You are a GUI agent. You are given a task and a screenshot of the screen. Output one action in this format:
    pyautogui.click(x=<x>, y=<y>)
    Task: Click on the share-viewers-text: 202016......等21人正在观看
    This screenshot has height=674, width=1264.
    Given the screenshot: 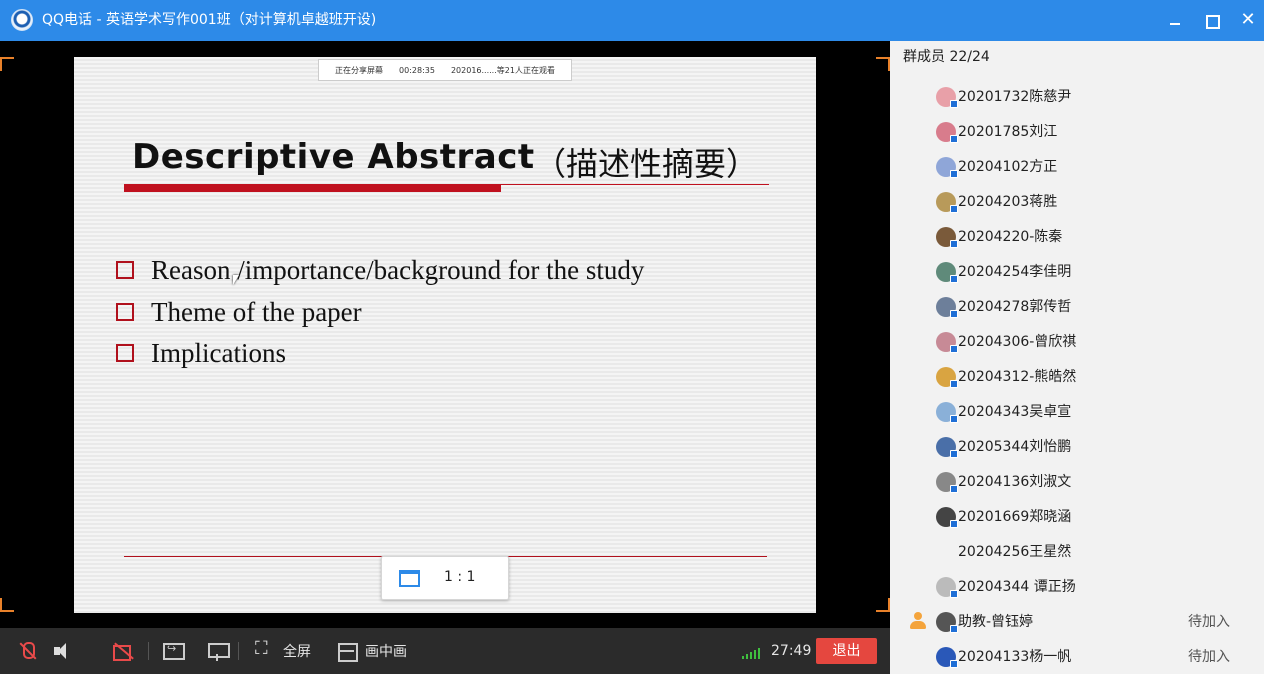 What is the action you would take?
    pyautogui.click(x=502, y=70)
    